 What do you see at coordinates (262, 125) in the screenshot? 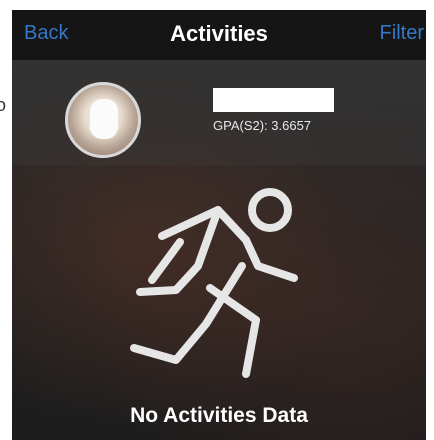
I see `gpa-label: GPA(S2): 3.6657` at bounding box center [262, 125].